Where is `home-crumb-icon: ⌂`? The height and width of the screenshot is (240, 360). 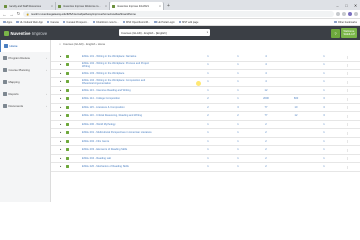 home-crumb-icon: ⌂ is located at coordinates (60, 44).